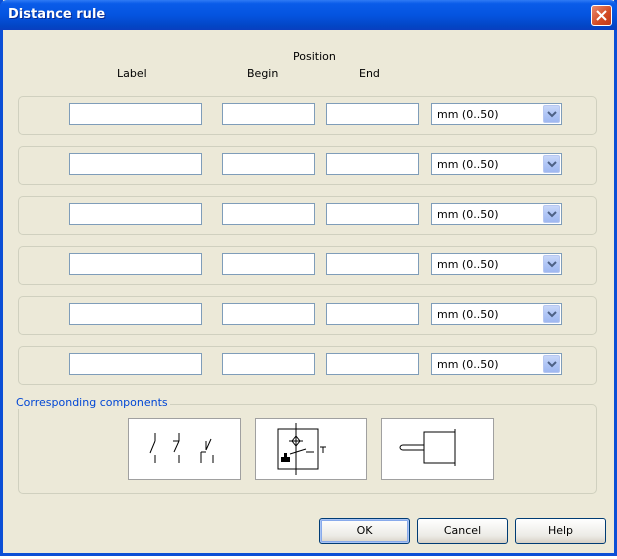 This screenshot has width=617, height=559. Describe the element at coordinates (263, 73) in the screenshot. I see `begin-header: Begin` at that location.